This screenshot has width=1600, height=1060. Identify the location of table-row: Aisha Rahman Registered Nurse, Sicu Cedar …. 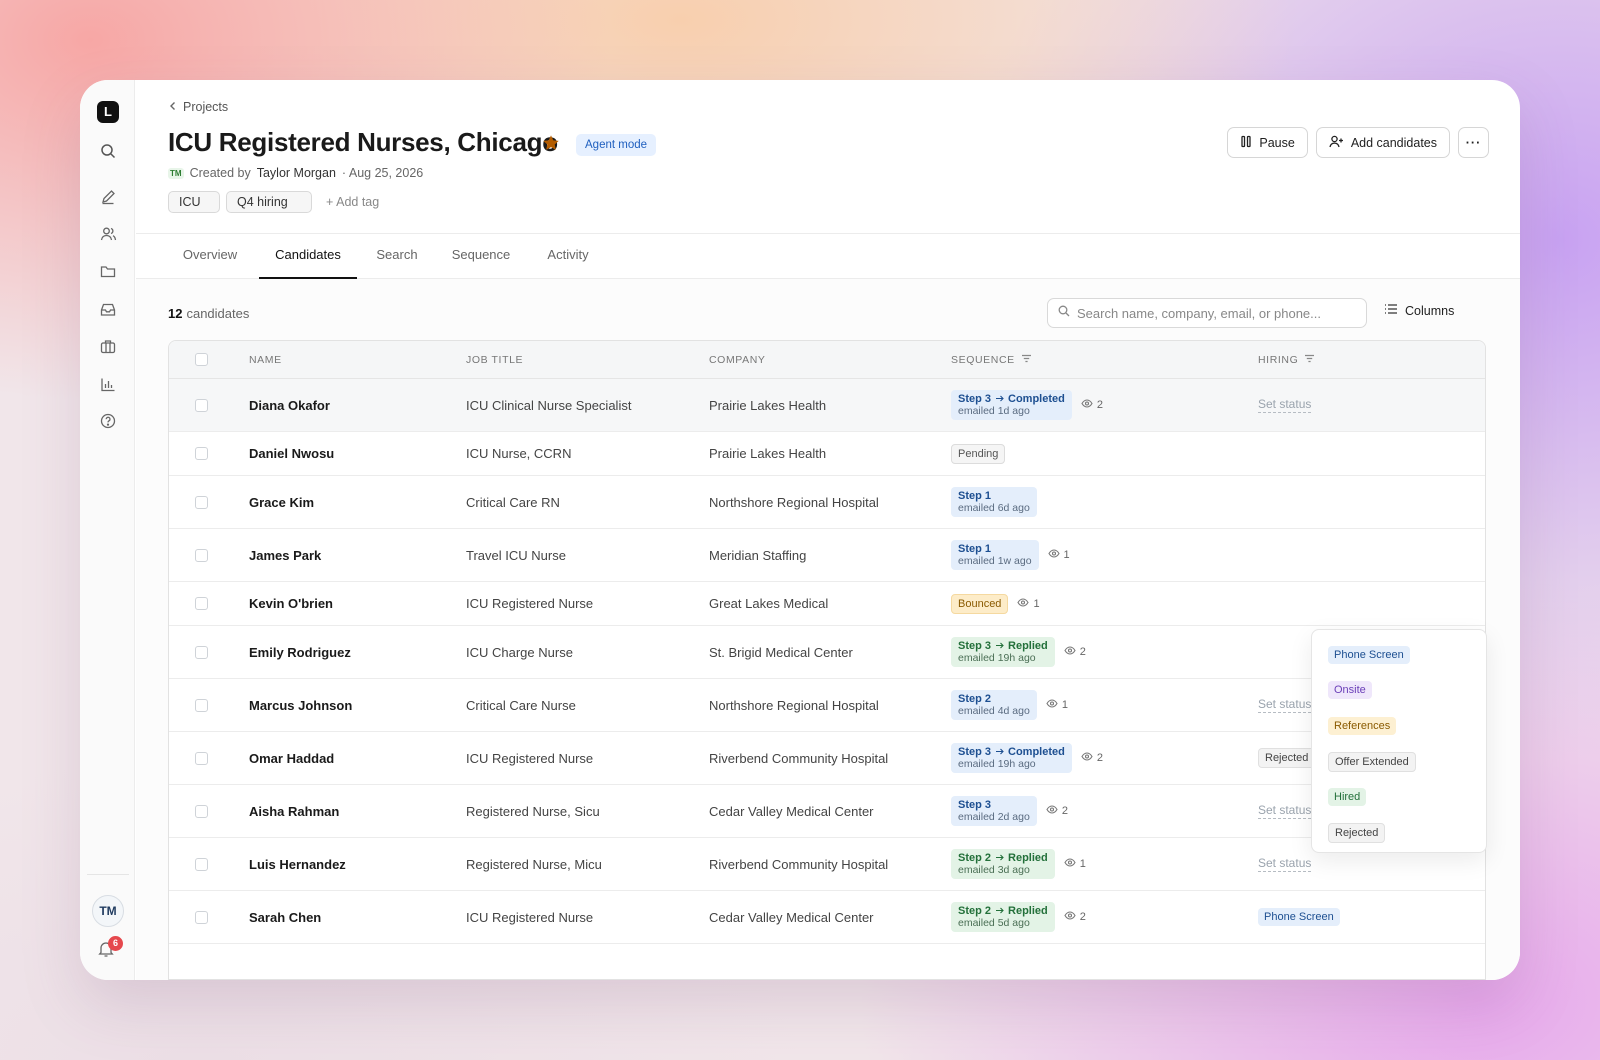
(827, 811).